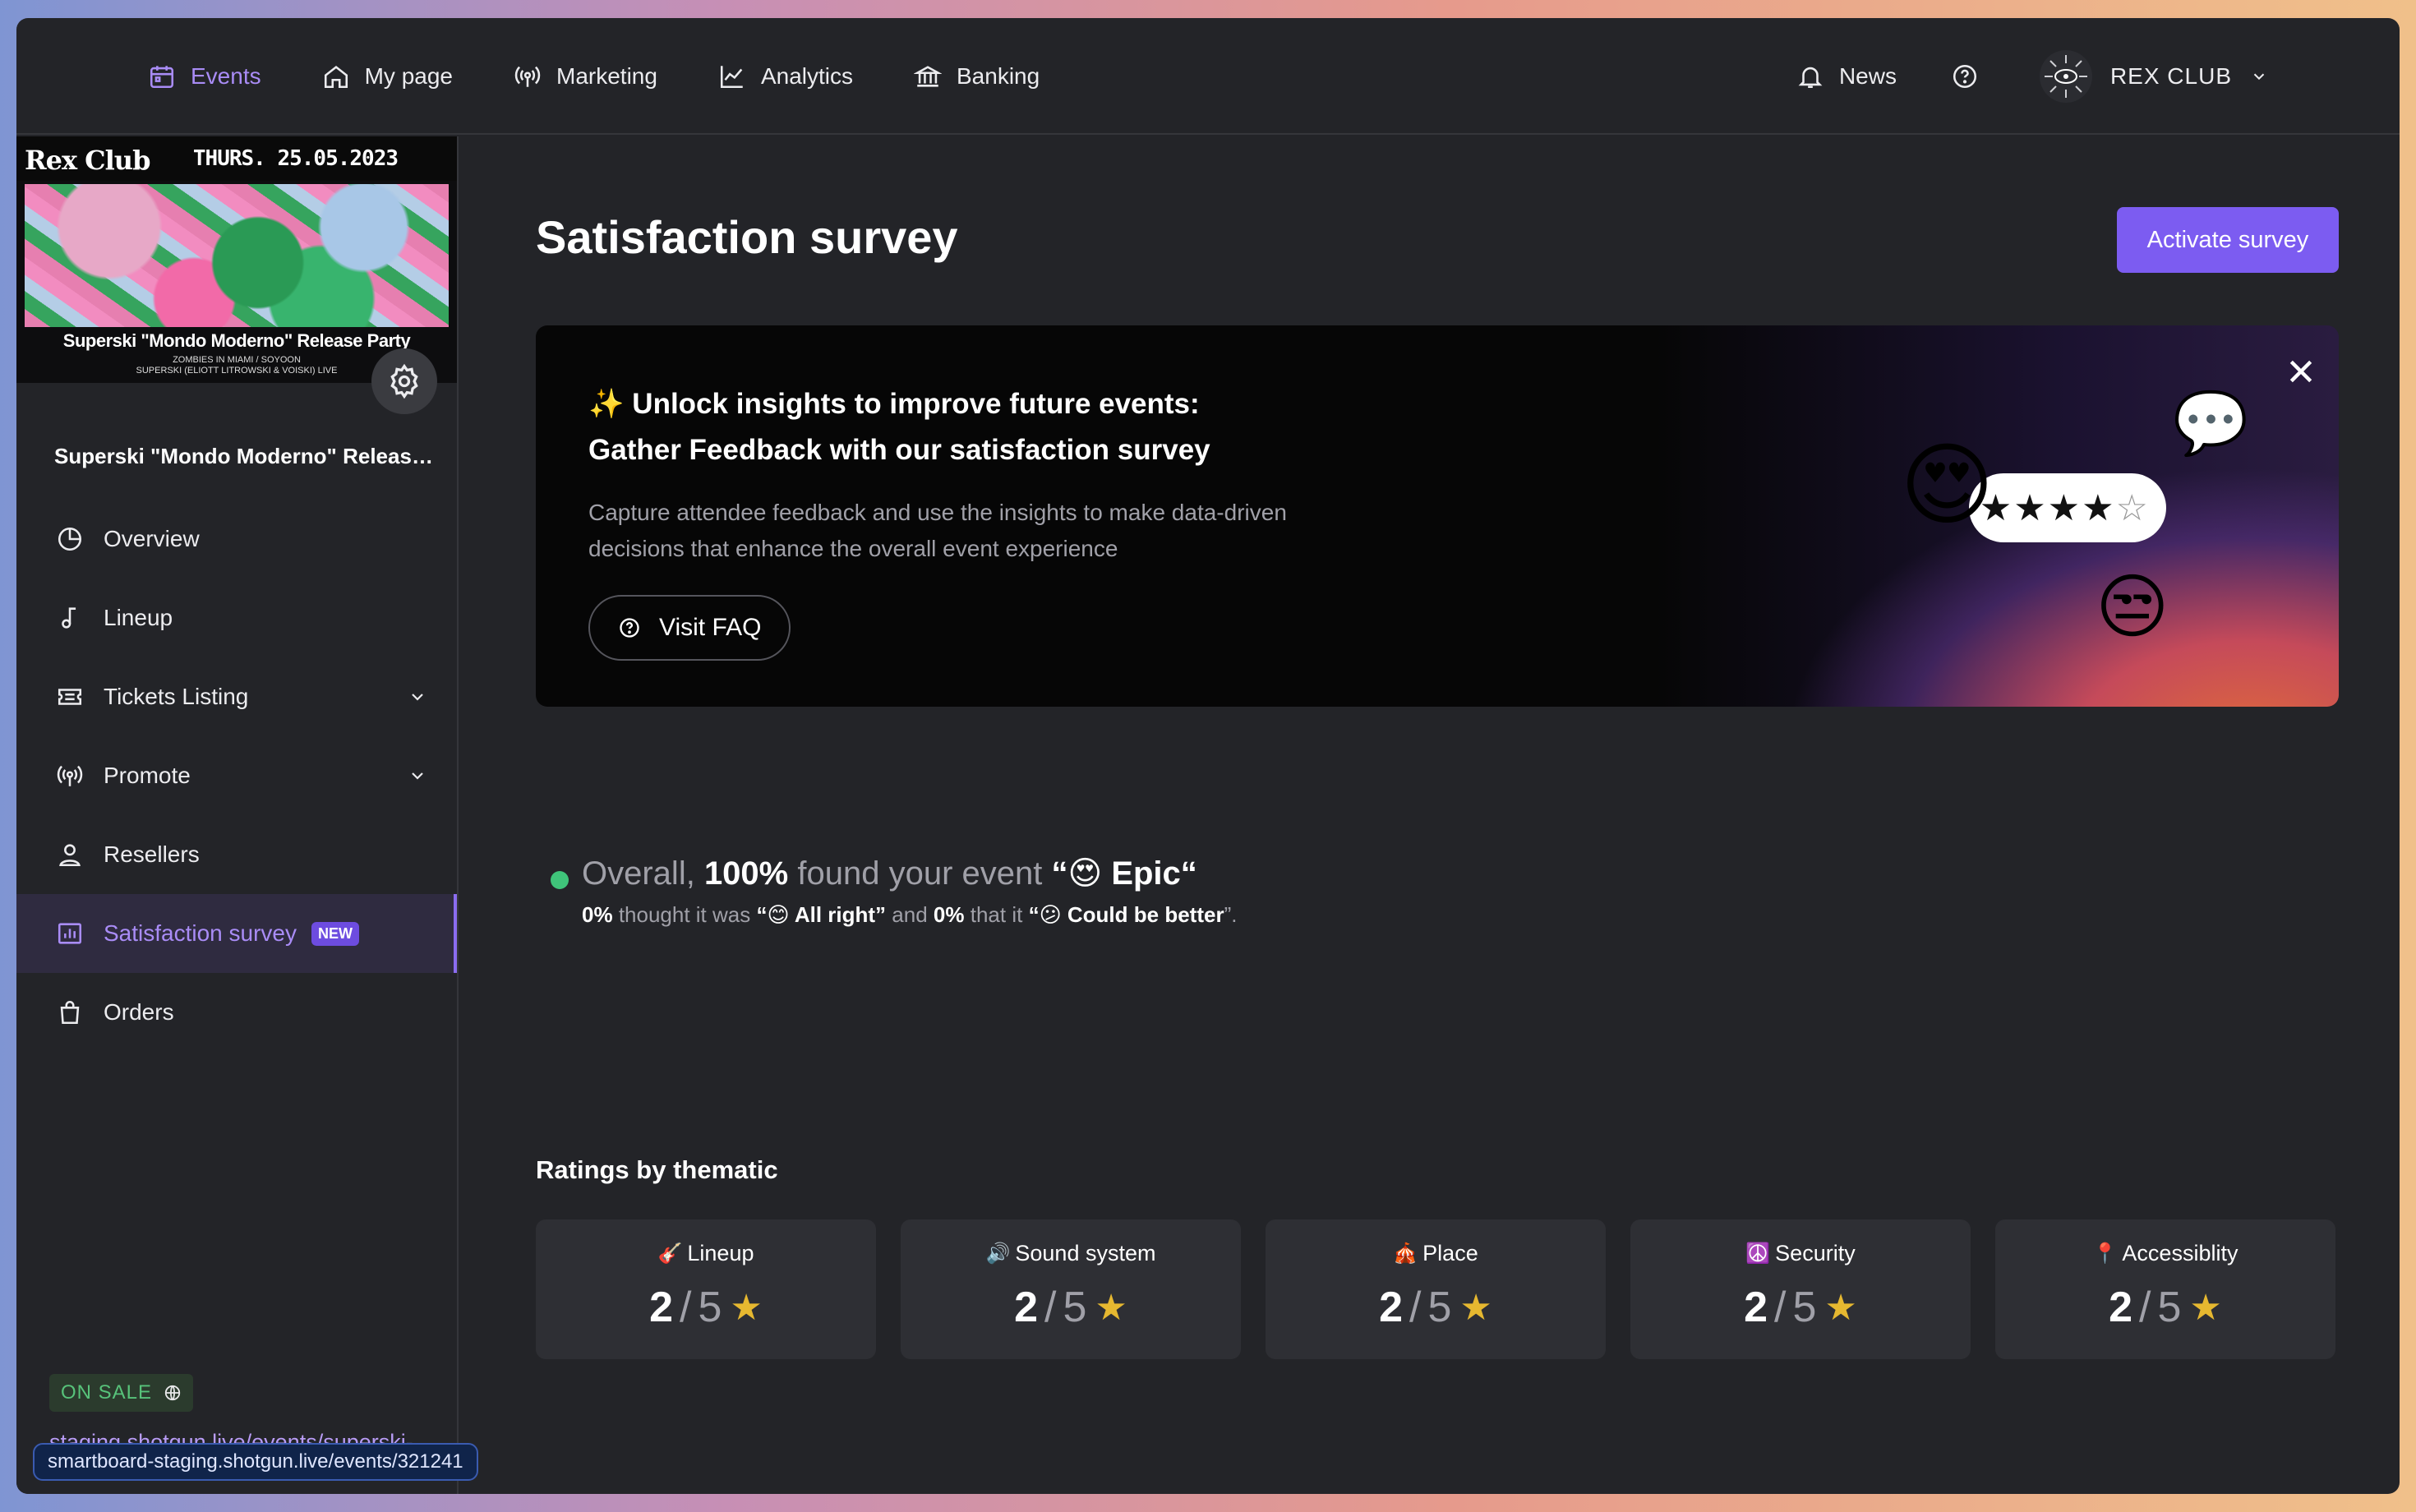 Image resolution: width=2416 pixels, height=1512 pixels. I want to click on sidebar-item-satisfaction-survey: Satisfaction survey NEW, so click(237, 934).